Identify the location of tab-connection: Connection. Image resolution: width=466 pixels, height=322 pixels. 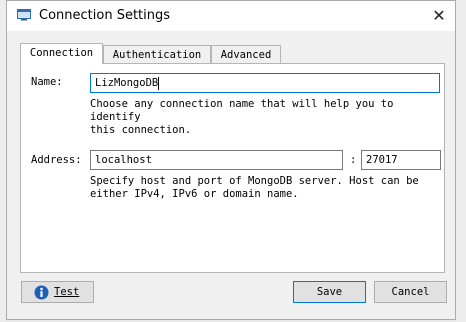
(61, 53).